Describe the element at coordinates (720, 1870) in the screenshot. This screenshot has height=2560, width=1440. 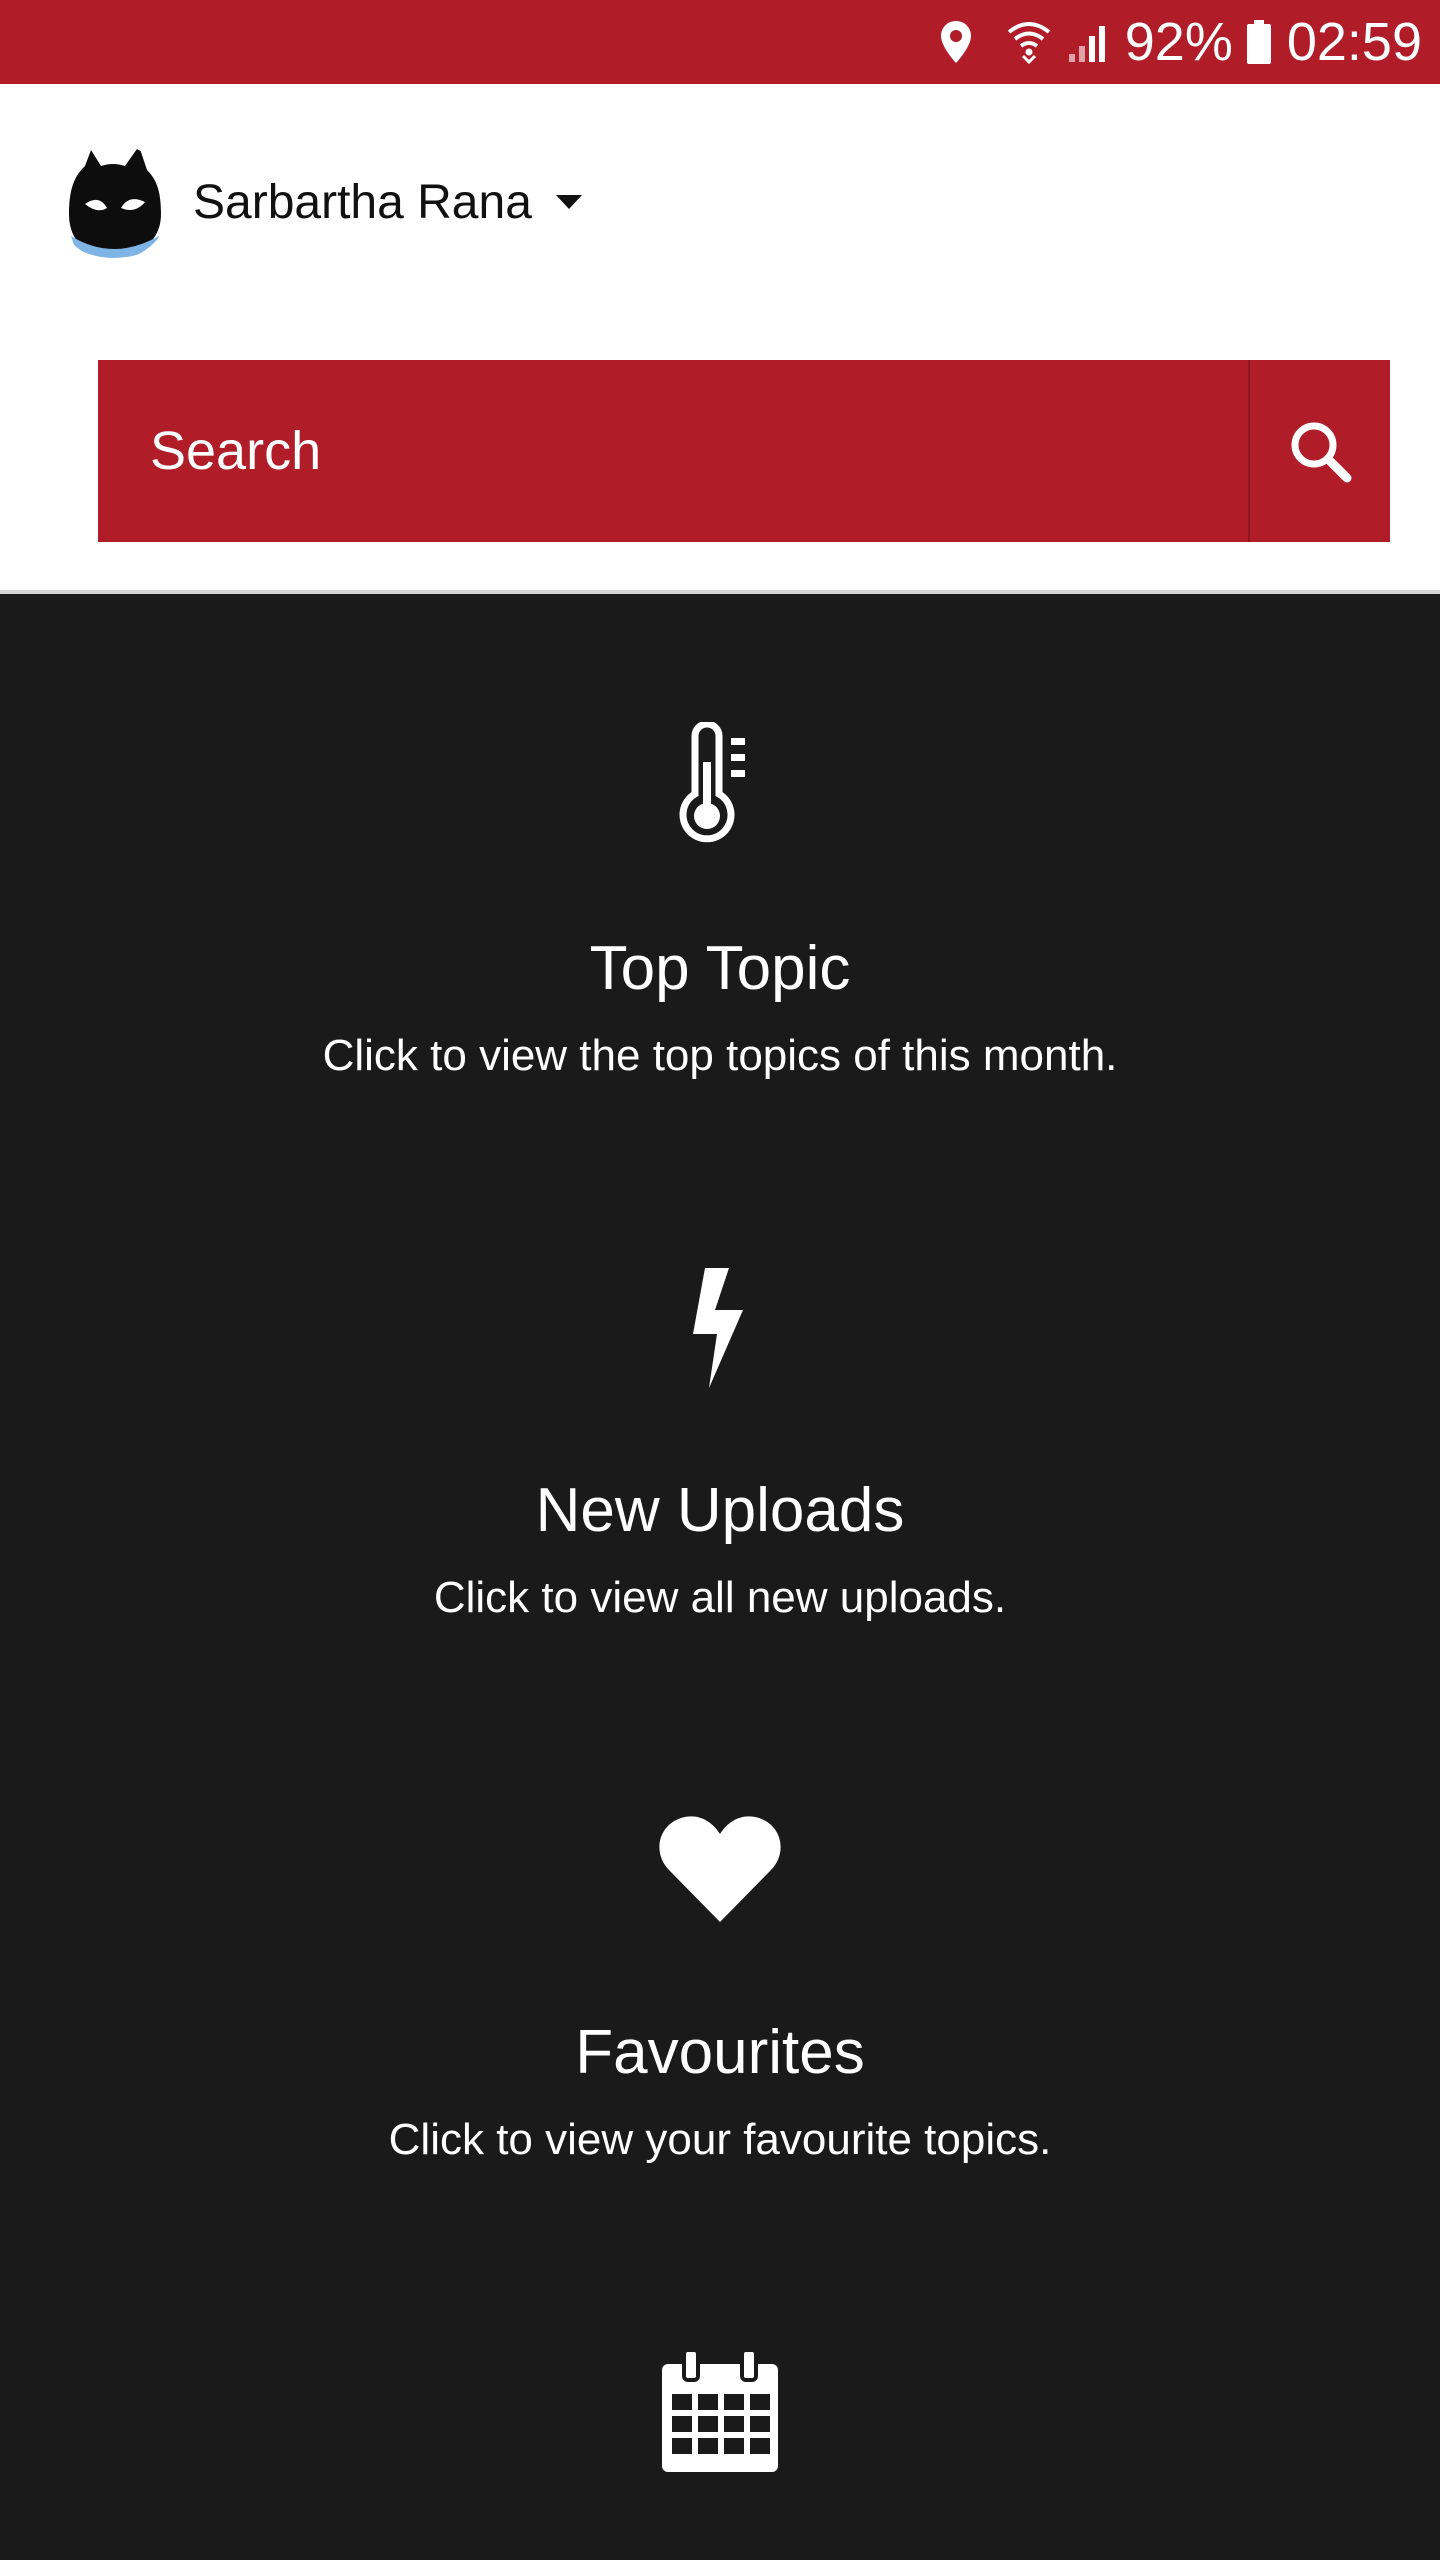
I see `heart-icon` at that location.